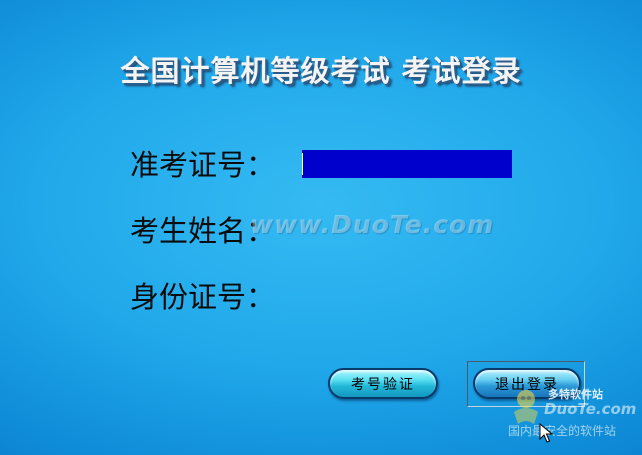  What do you see at coordinates (203, 297) in the screenshot?
I see `id-card-number-label: 身份证号：` at bounding box center [203, 297].